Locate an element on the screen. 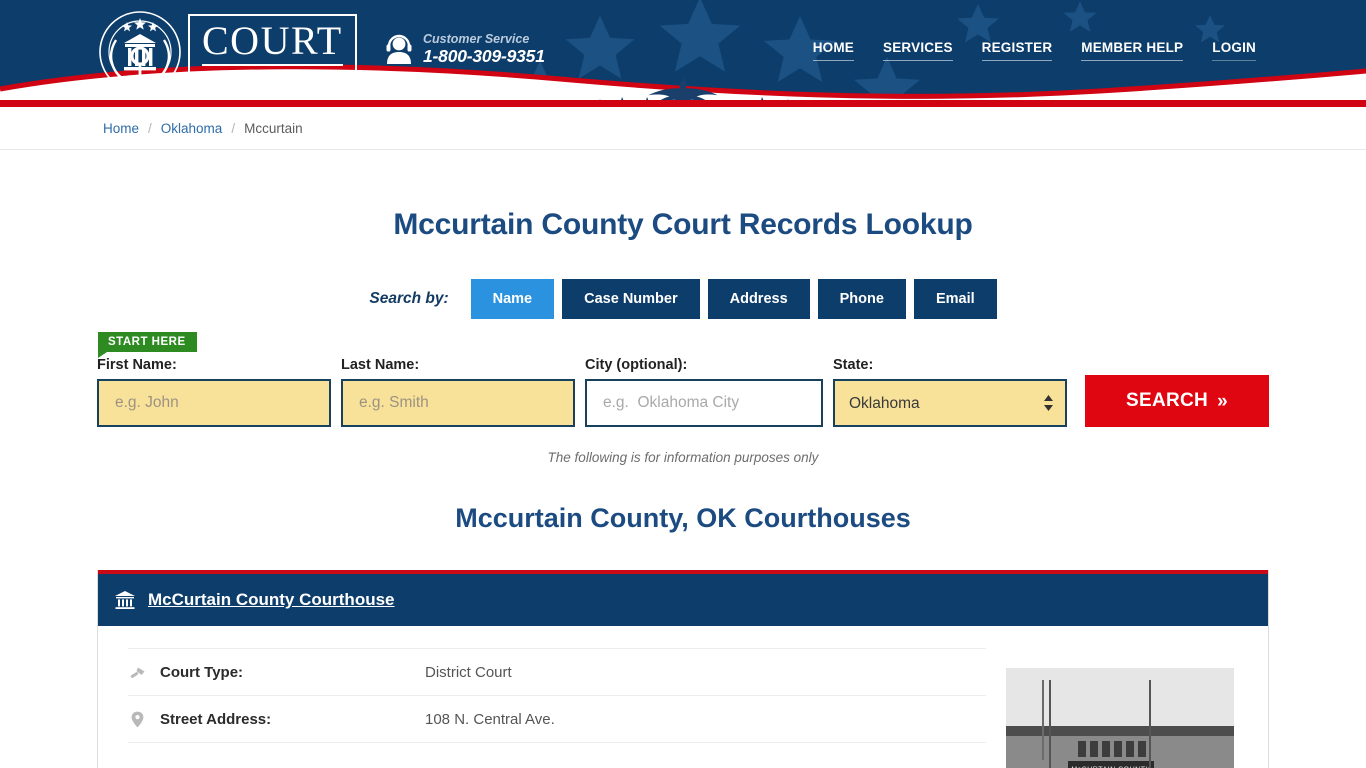 Image resolution: width=1366 pixels, height=768 pixels. section-title-courthouses: Mccurtain County, OK Courthouses is located at coordinates (683, 518).